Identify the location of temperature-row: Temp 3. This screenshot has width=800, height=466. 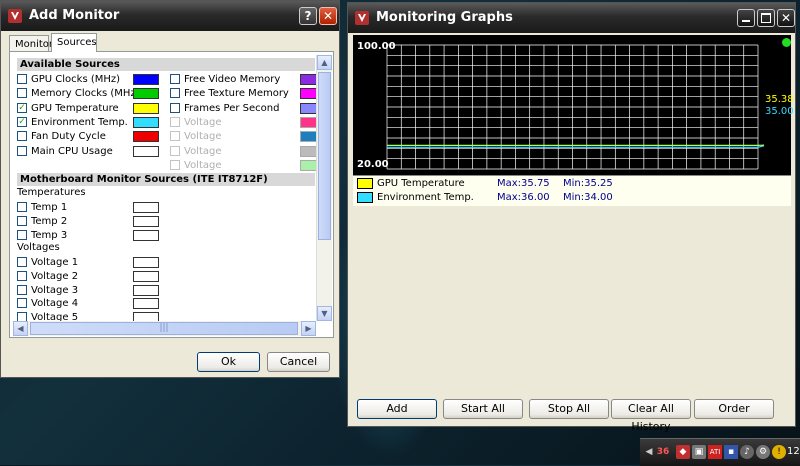
(92, 235).